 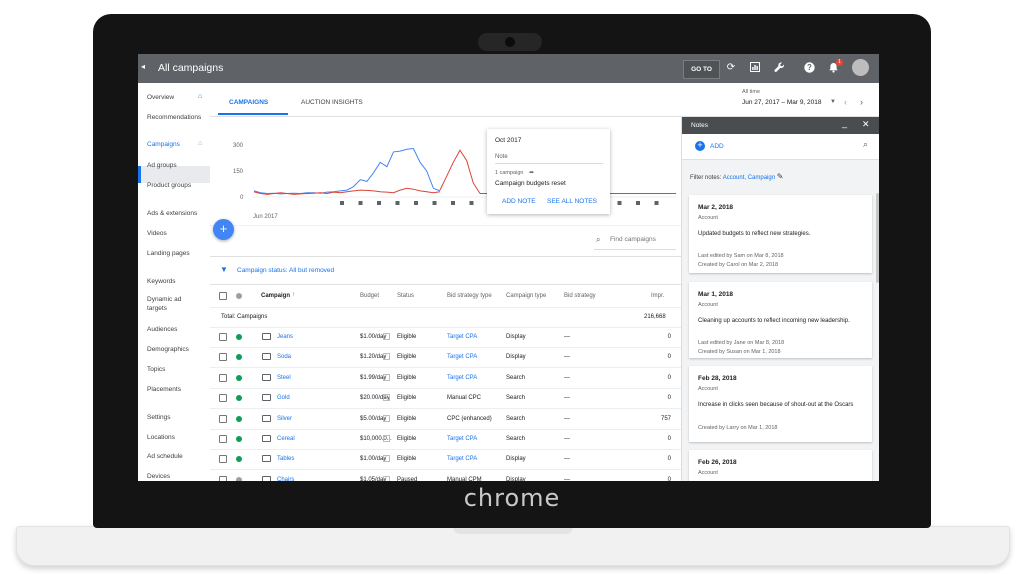 I want to click on col-header-status: Status, so click(x=405, y=296).